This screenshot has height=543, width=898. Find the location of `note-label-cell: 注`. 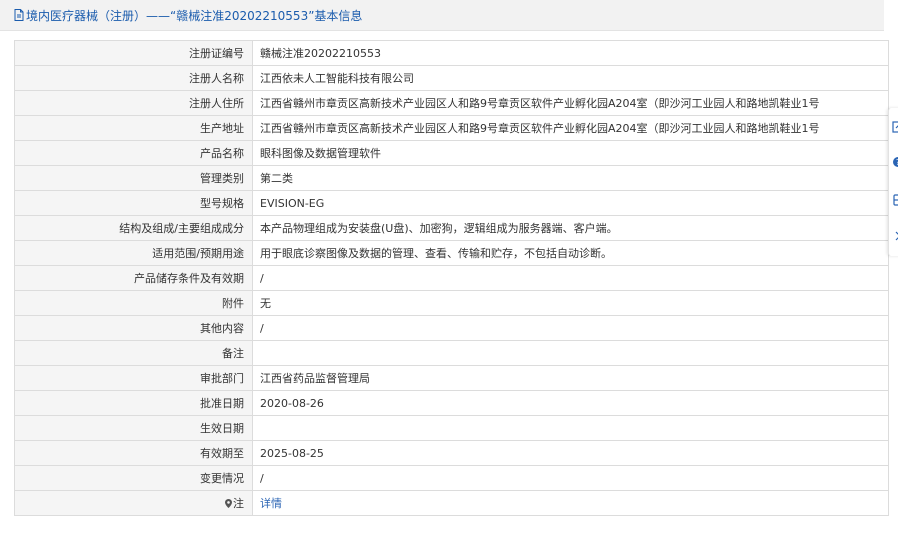

note-label-cell: 注 is located at coordinates (133, 503).